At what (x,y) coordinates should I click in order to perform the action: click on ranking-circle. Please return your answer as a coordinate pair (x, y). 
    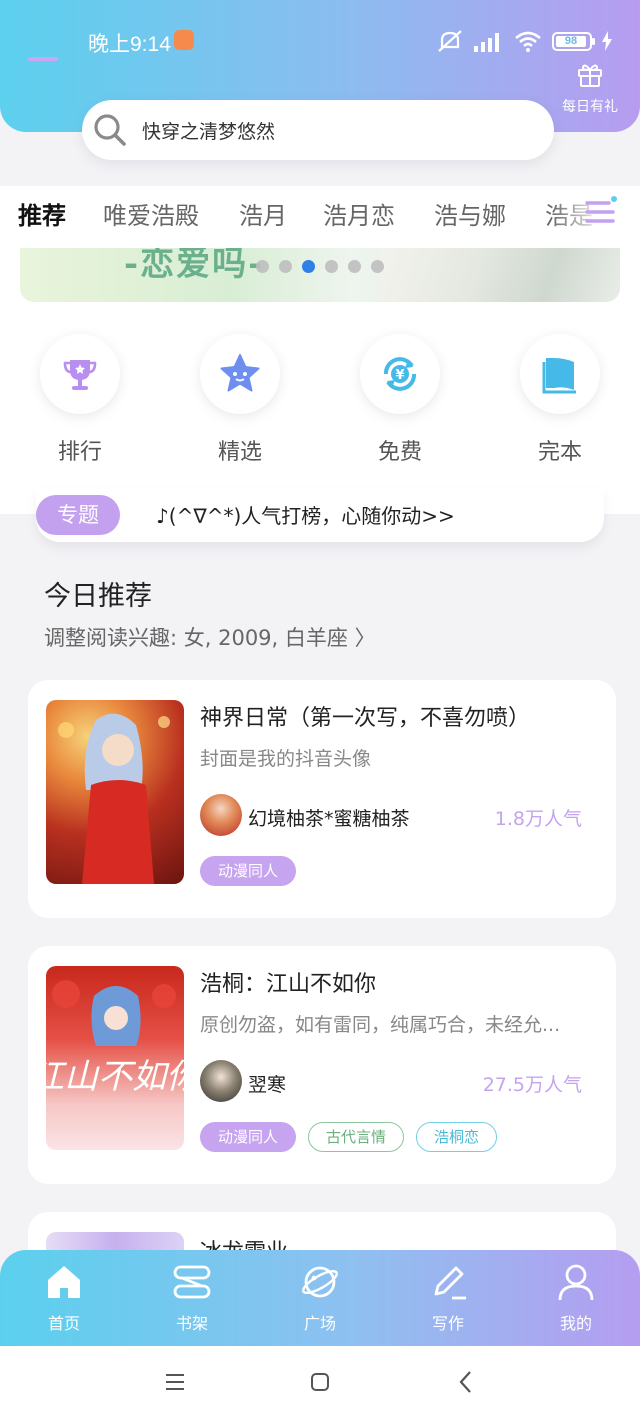
    Looking at the image, I should click on (80, 374).